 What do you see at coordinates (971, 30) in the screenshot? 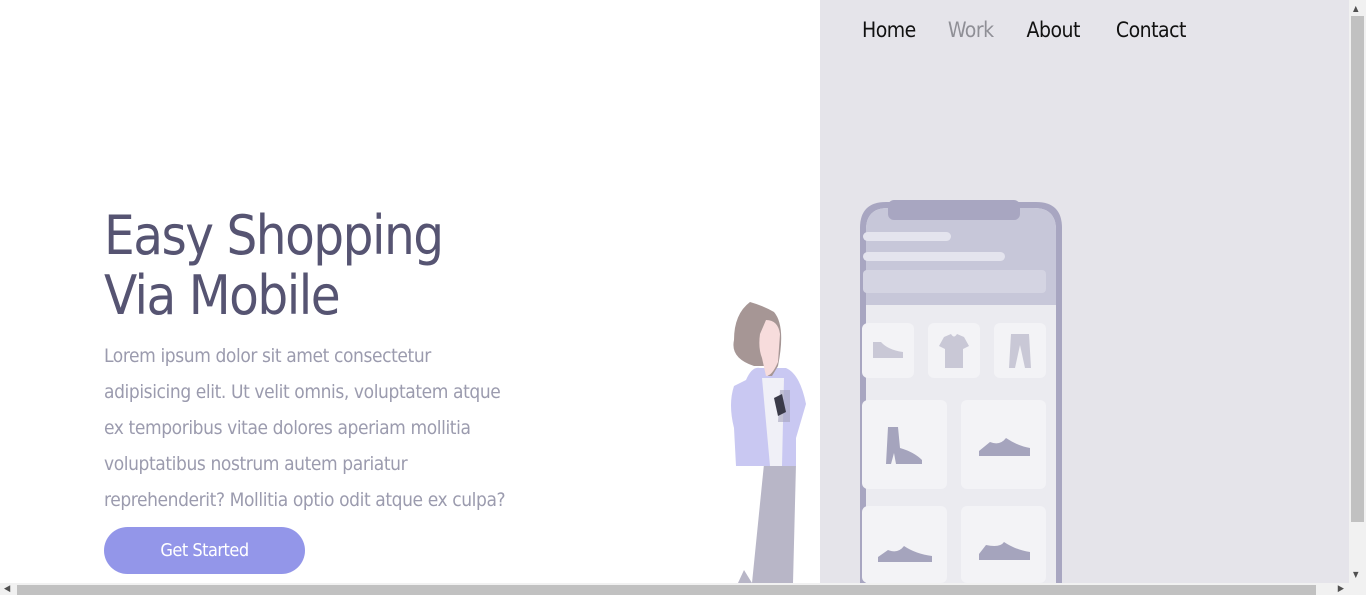
I see `nav-work: Work` at bounding box center [971, 30].